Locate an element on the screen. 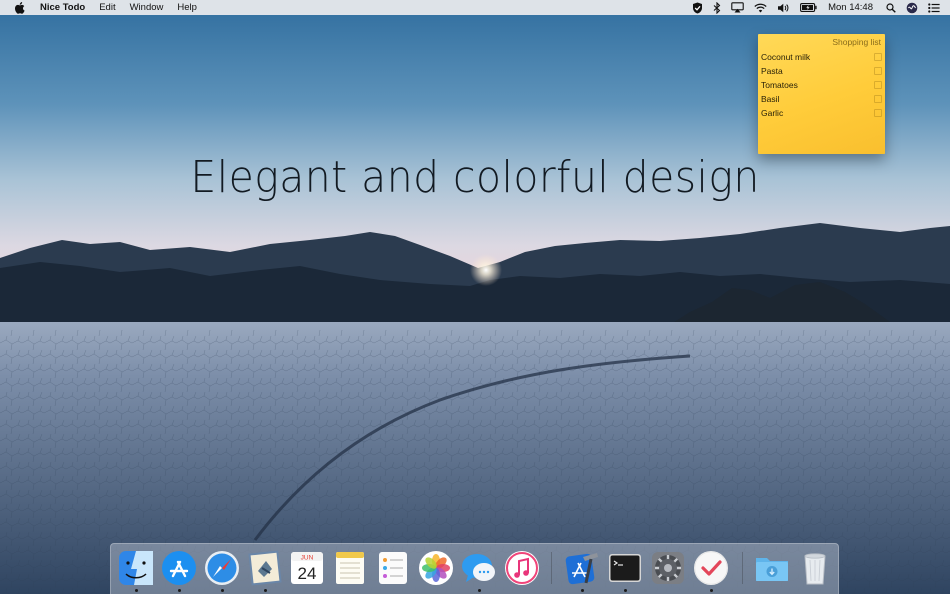 This screenshot has width=950, height=594. terminal-icon is located at coordinates (625, 568).